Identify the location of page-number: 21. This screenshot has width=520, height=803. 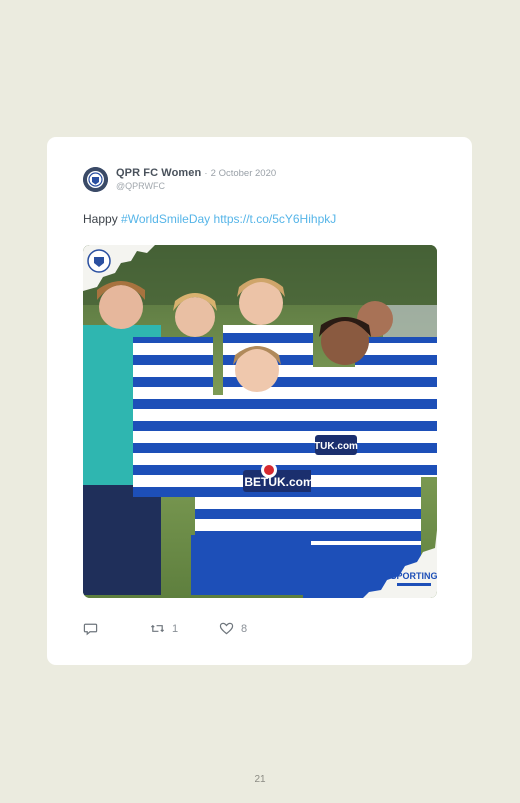
(260, 779).